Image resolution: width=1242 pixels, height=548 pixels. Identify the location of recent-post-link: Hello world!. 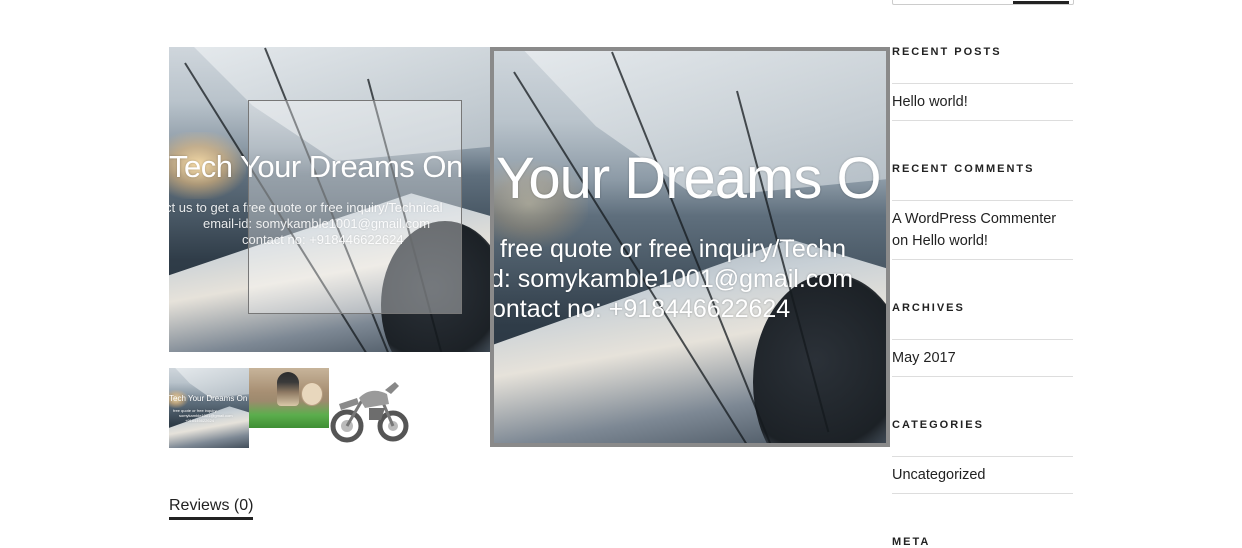
(930, 102).